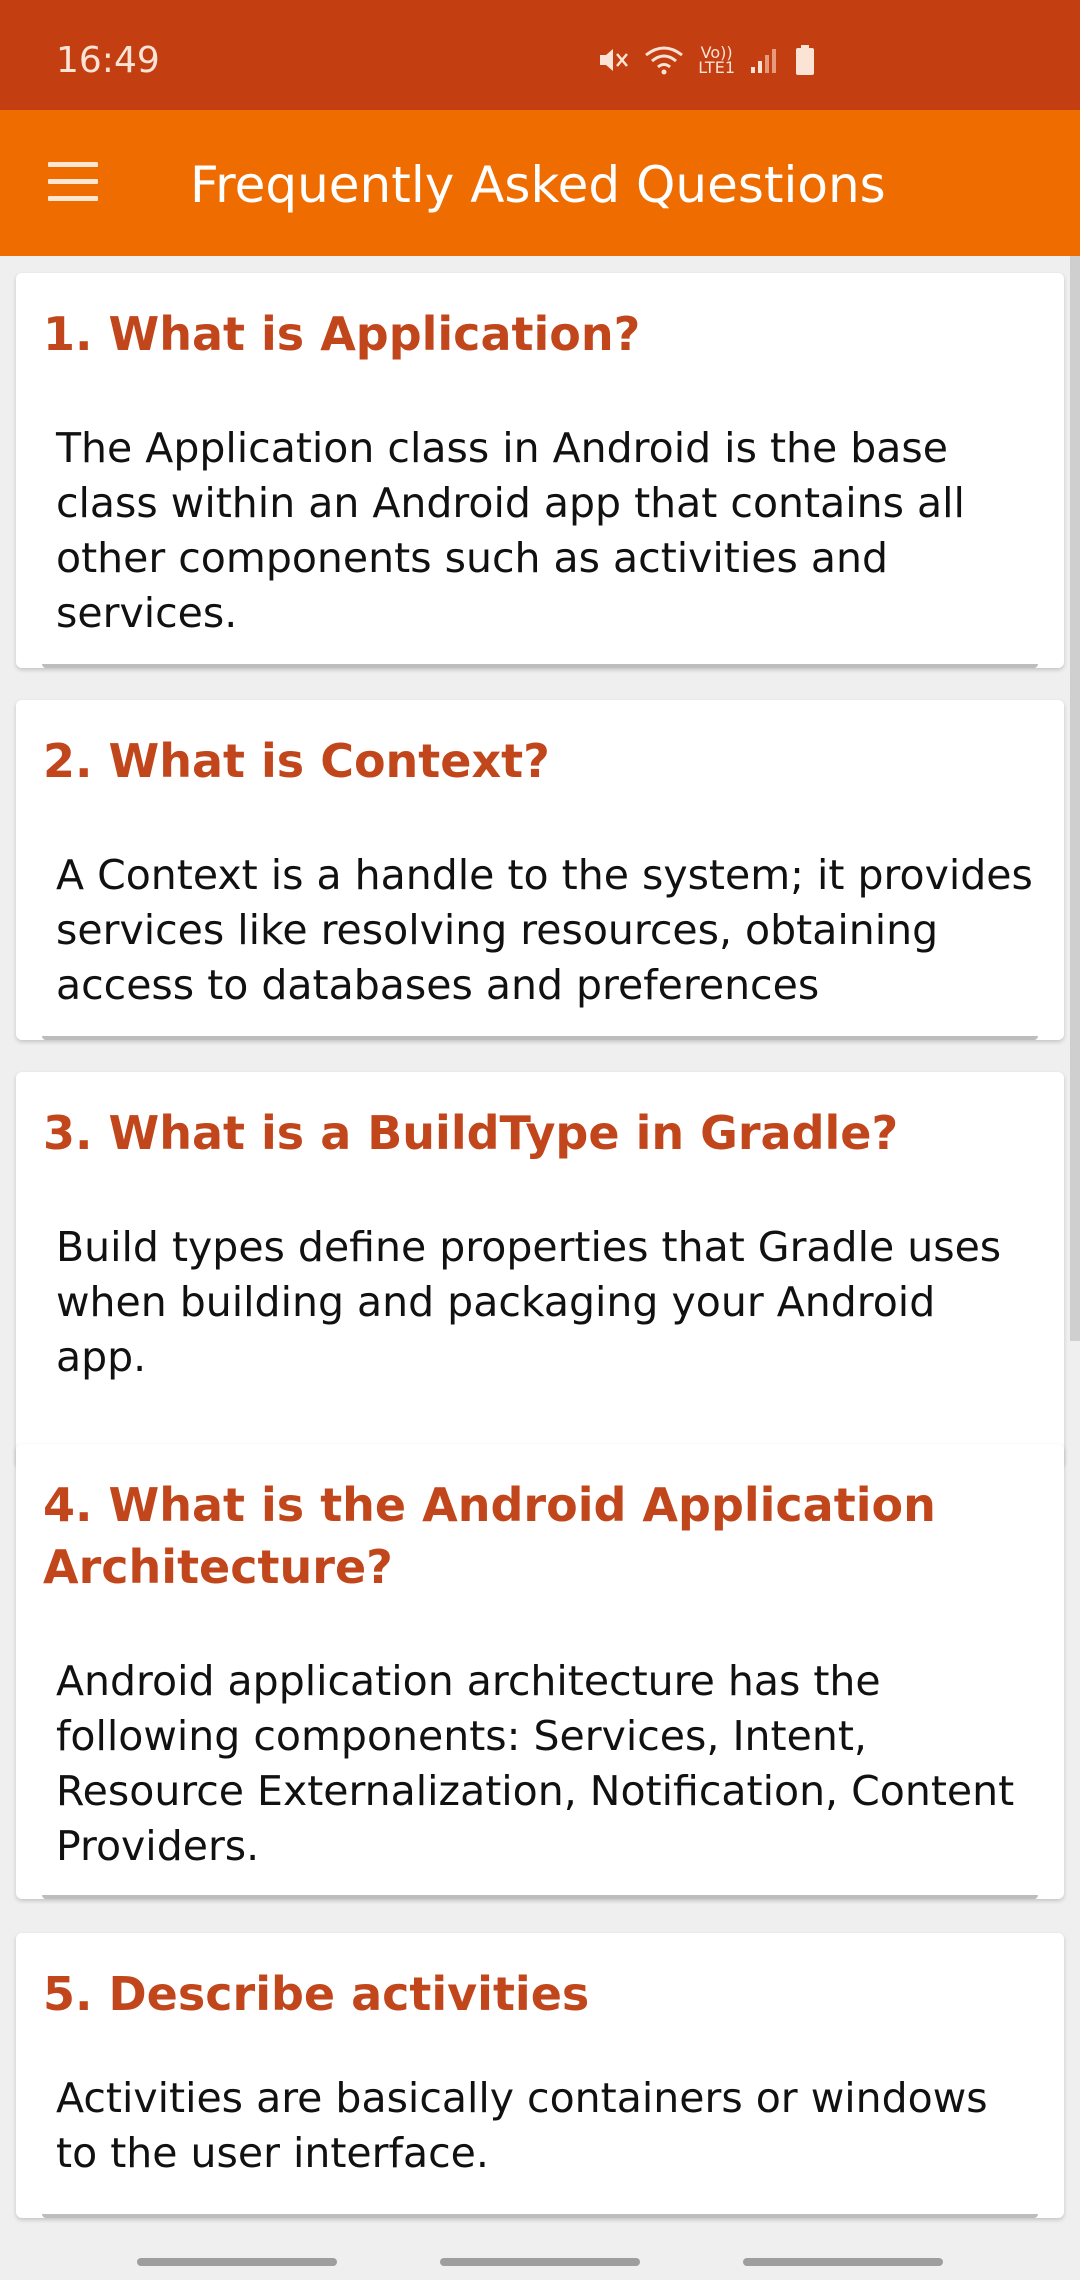 This screenshot has width=1080, height=2280. I want to click on signal-icon, so click(765, 60).